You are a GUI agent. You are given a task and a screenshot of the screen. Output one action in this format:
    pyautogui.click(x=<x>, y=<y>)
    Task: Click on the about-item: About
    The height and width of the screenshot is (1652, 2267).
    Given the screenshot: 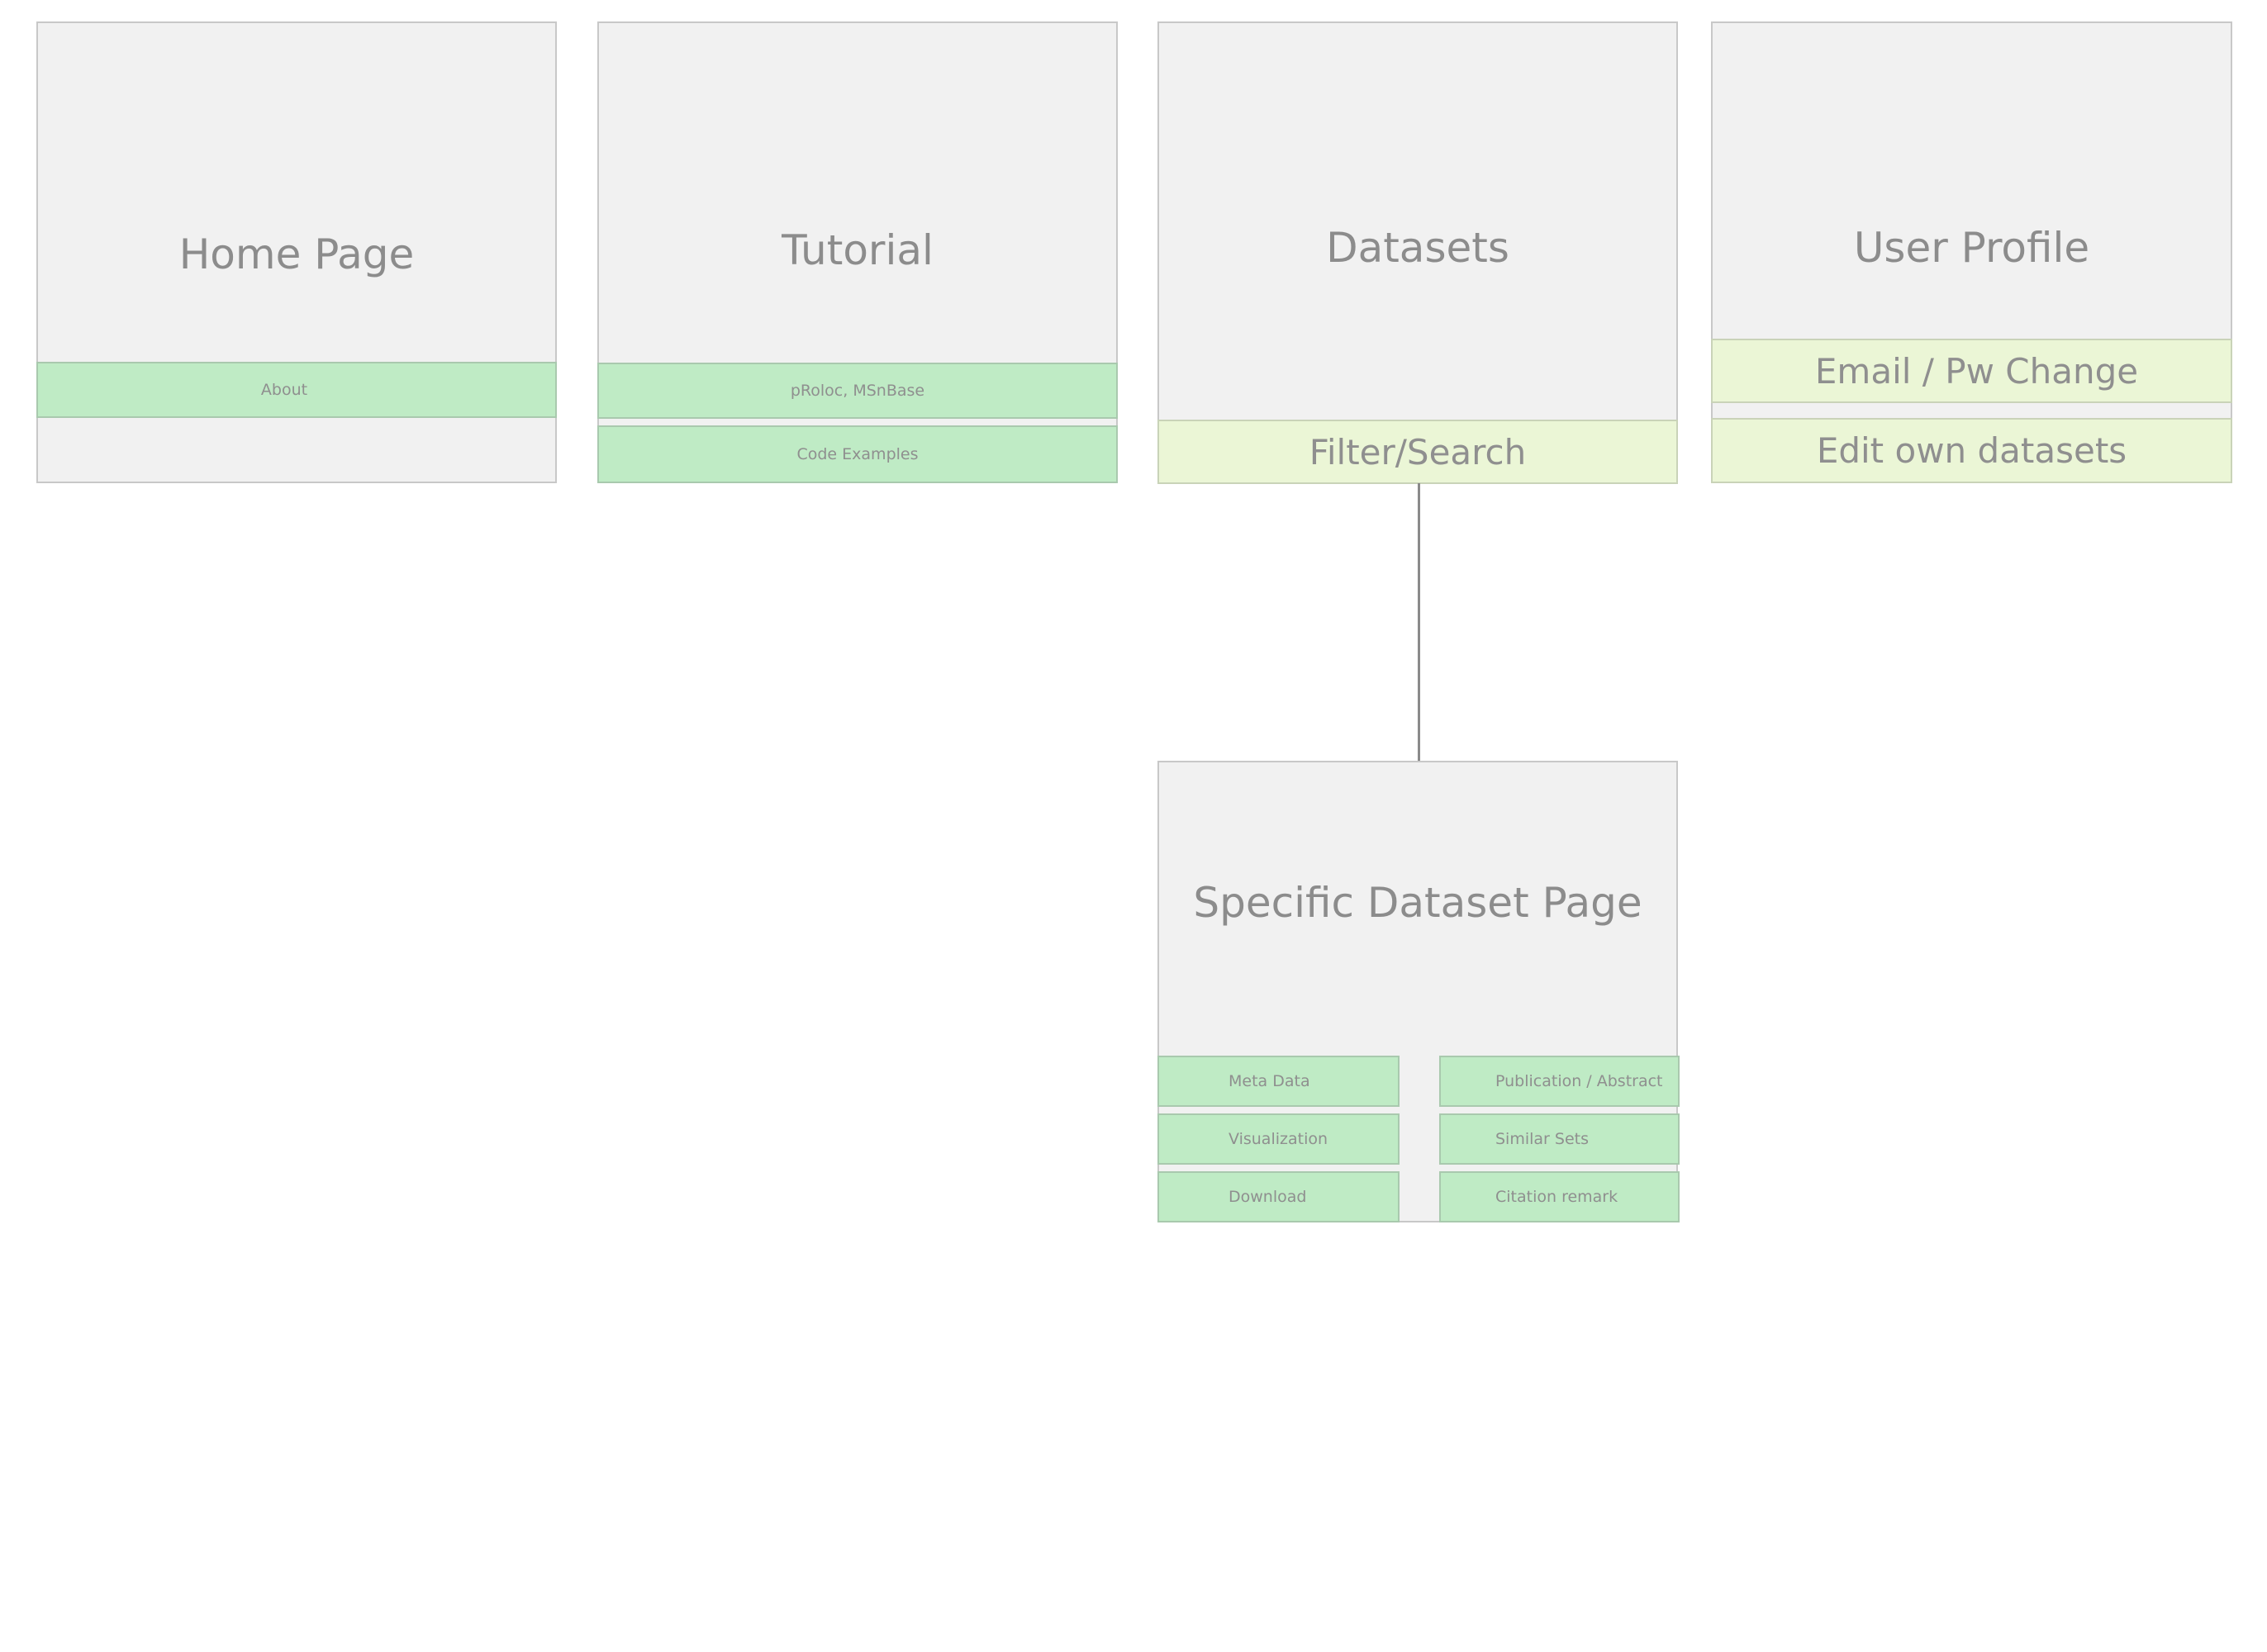 What is the action you would take?
    pyautogui.click(x=297, y=390)
    